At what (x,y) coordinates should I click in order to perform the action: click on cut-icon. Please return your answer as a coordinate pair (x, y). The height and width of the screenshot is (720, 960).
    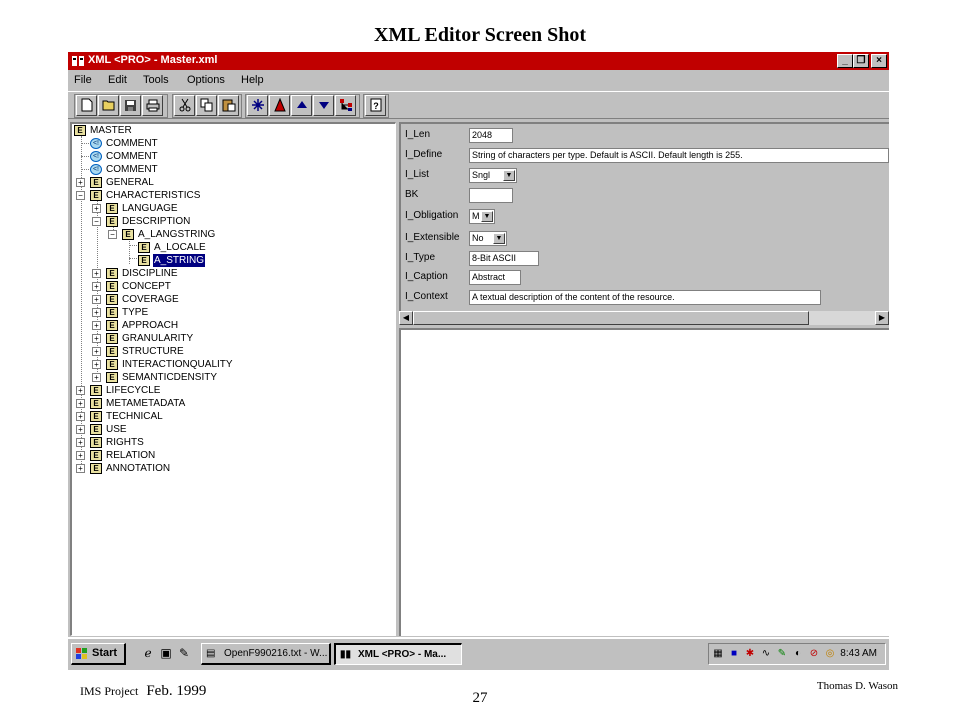
    Looking at the image, I should click on (184, 105).